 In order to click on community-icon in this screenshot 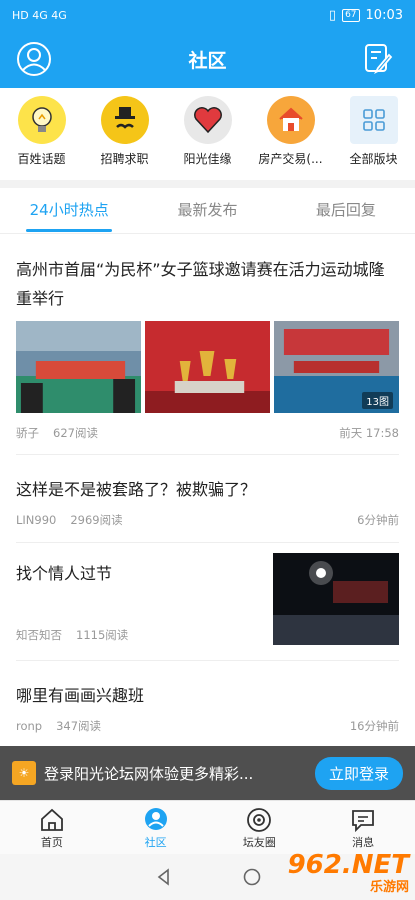, I will do `click(155, 819)`.